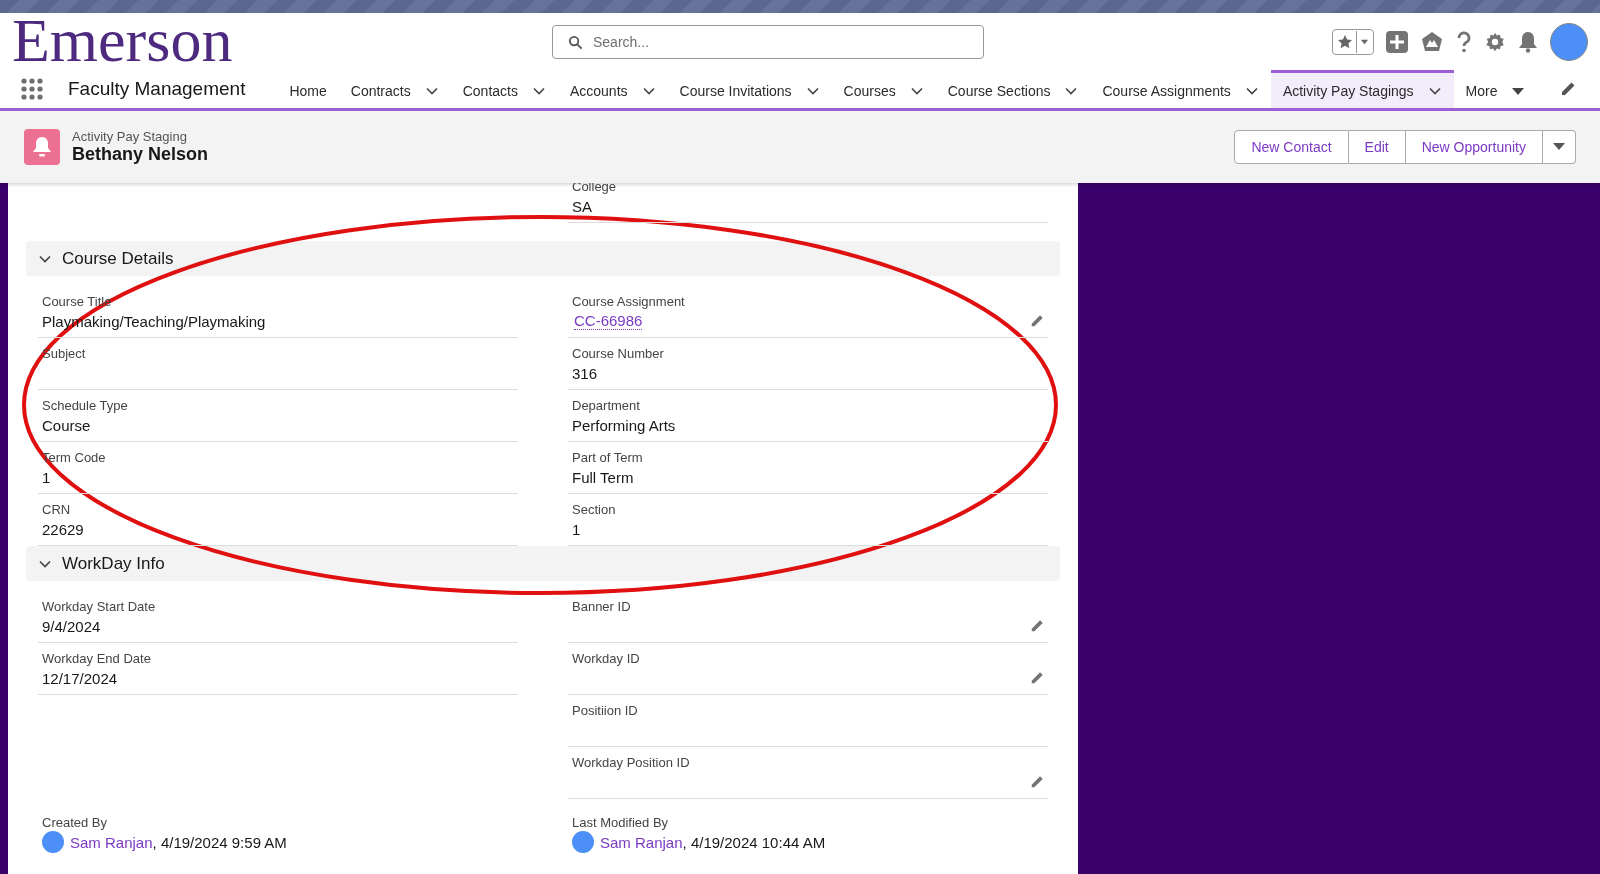  I want to click on nav-tab: Accounts, so click(612, 89).